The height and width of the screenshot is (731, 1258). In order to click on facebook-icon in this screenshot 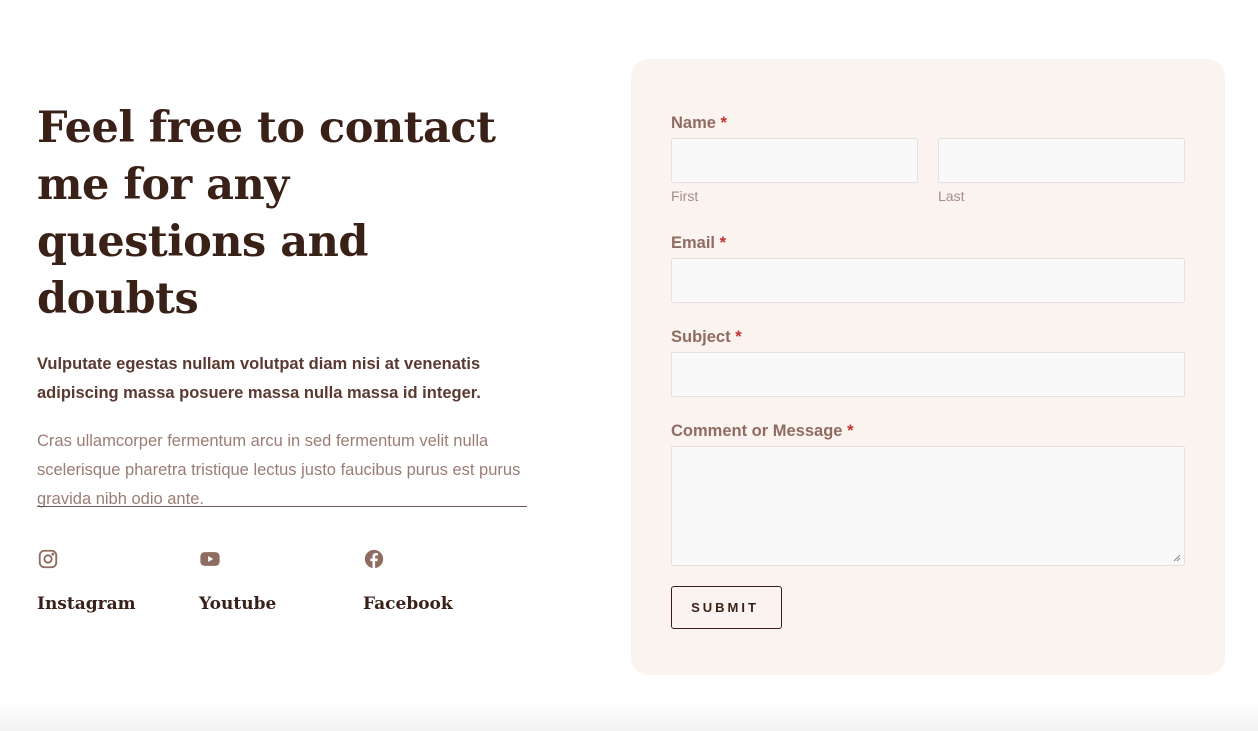, I will do `click(374, 559)`.